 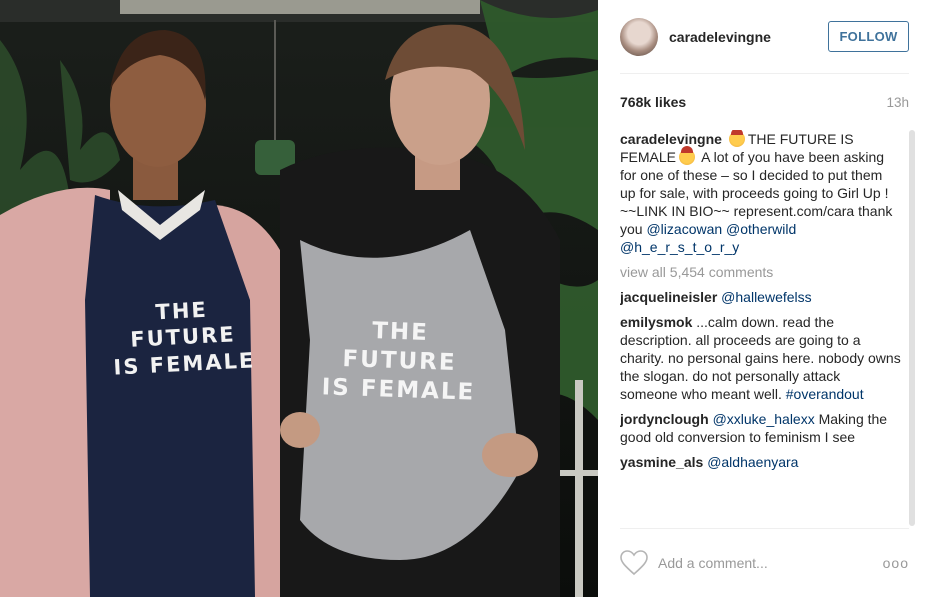 What do you see at coordinates (752, 462) in the screenshot?
I see `comment-mention: @aldhaenyara` at bounding box center [752, 462].